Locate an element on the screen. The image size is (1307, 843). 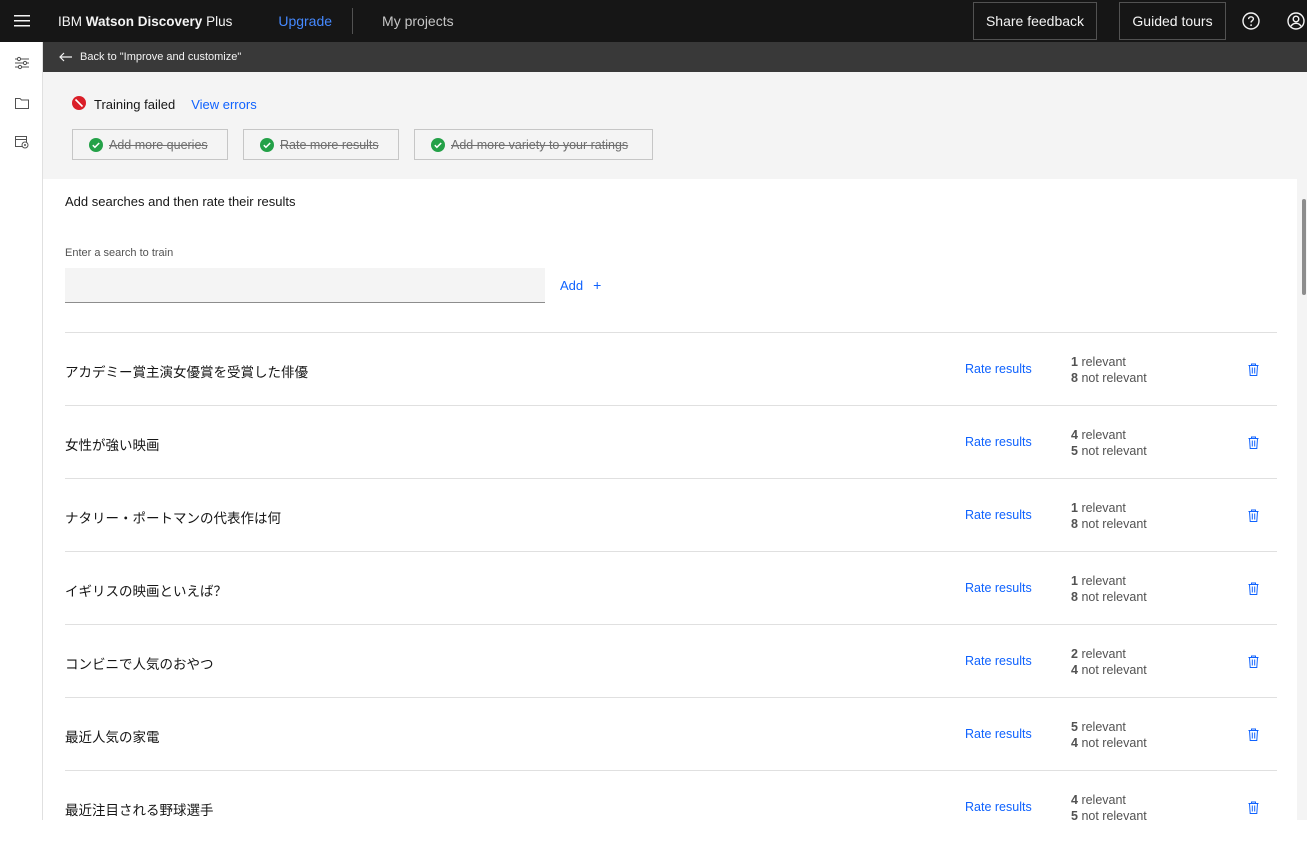
view-errors-link: View errors is located at coordinates (224, 104).